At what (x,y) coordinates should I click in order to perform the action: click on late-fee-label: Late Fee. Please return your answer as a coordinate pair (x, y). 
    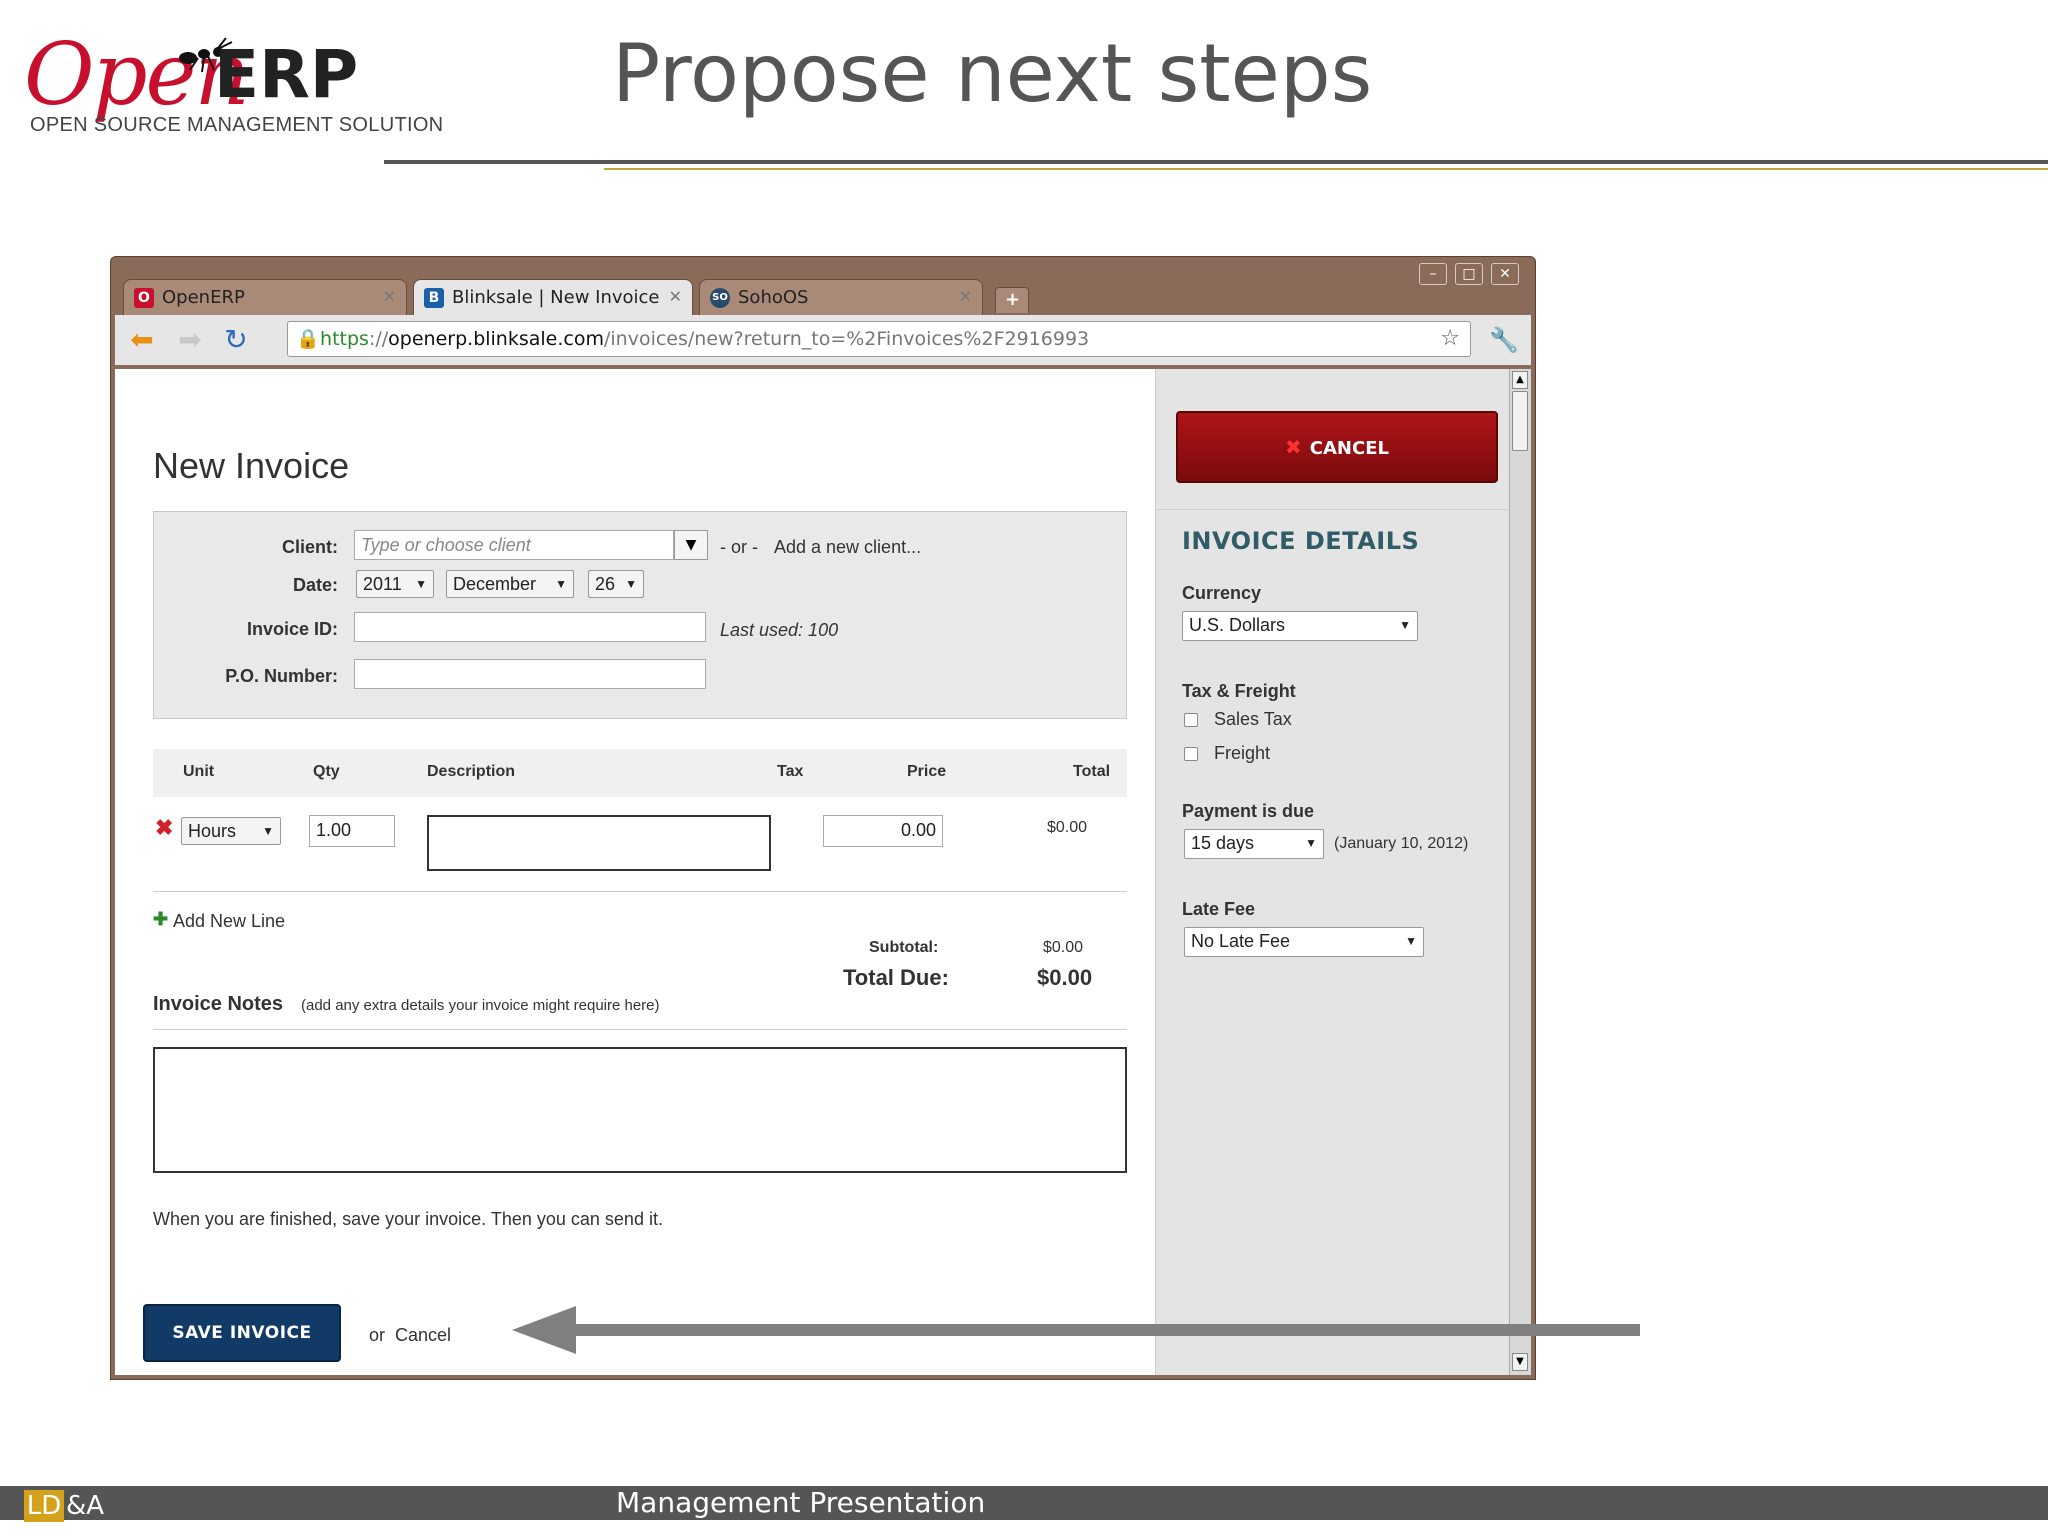
    Looking at the image, I should click on (1219, 909).